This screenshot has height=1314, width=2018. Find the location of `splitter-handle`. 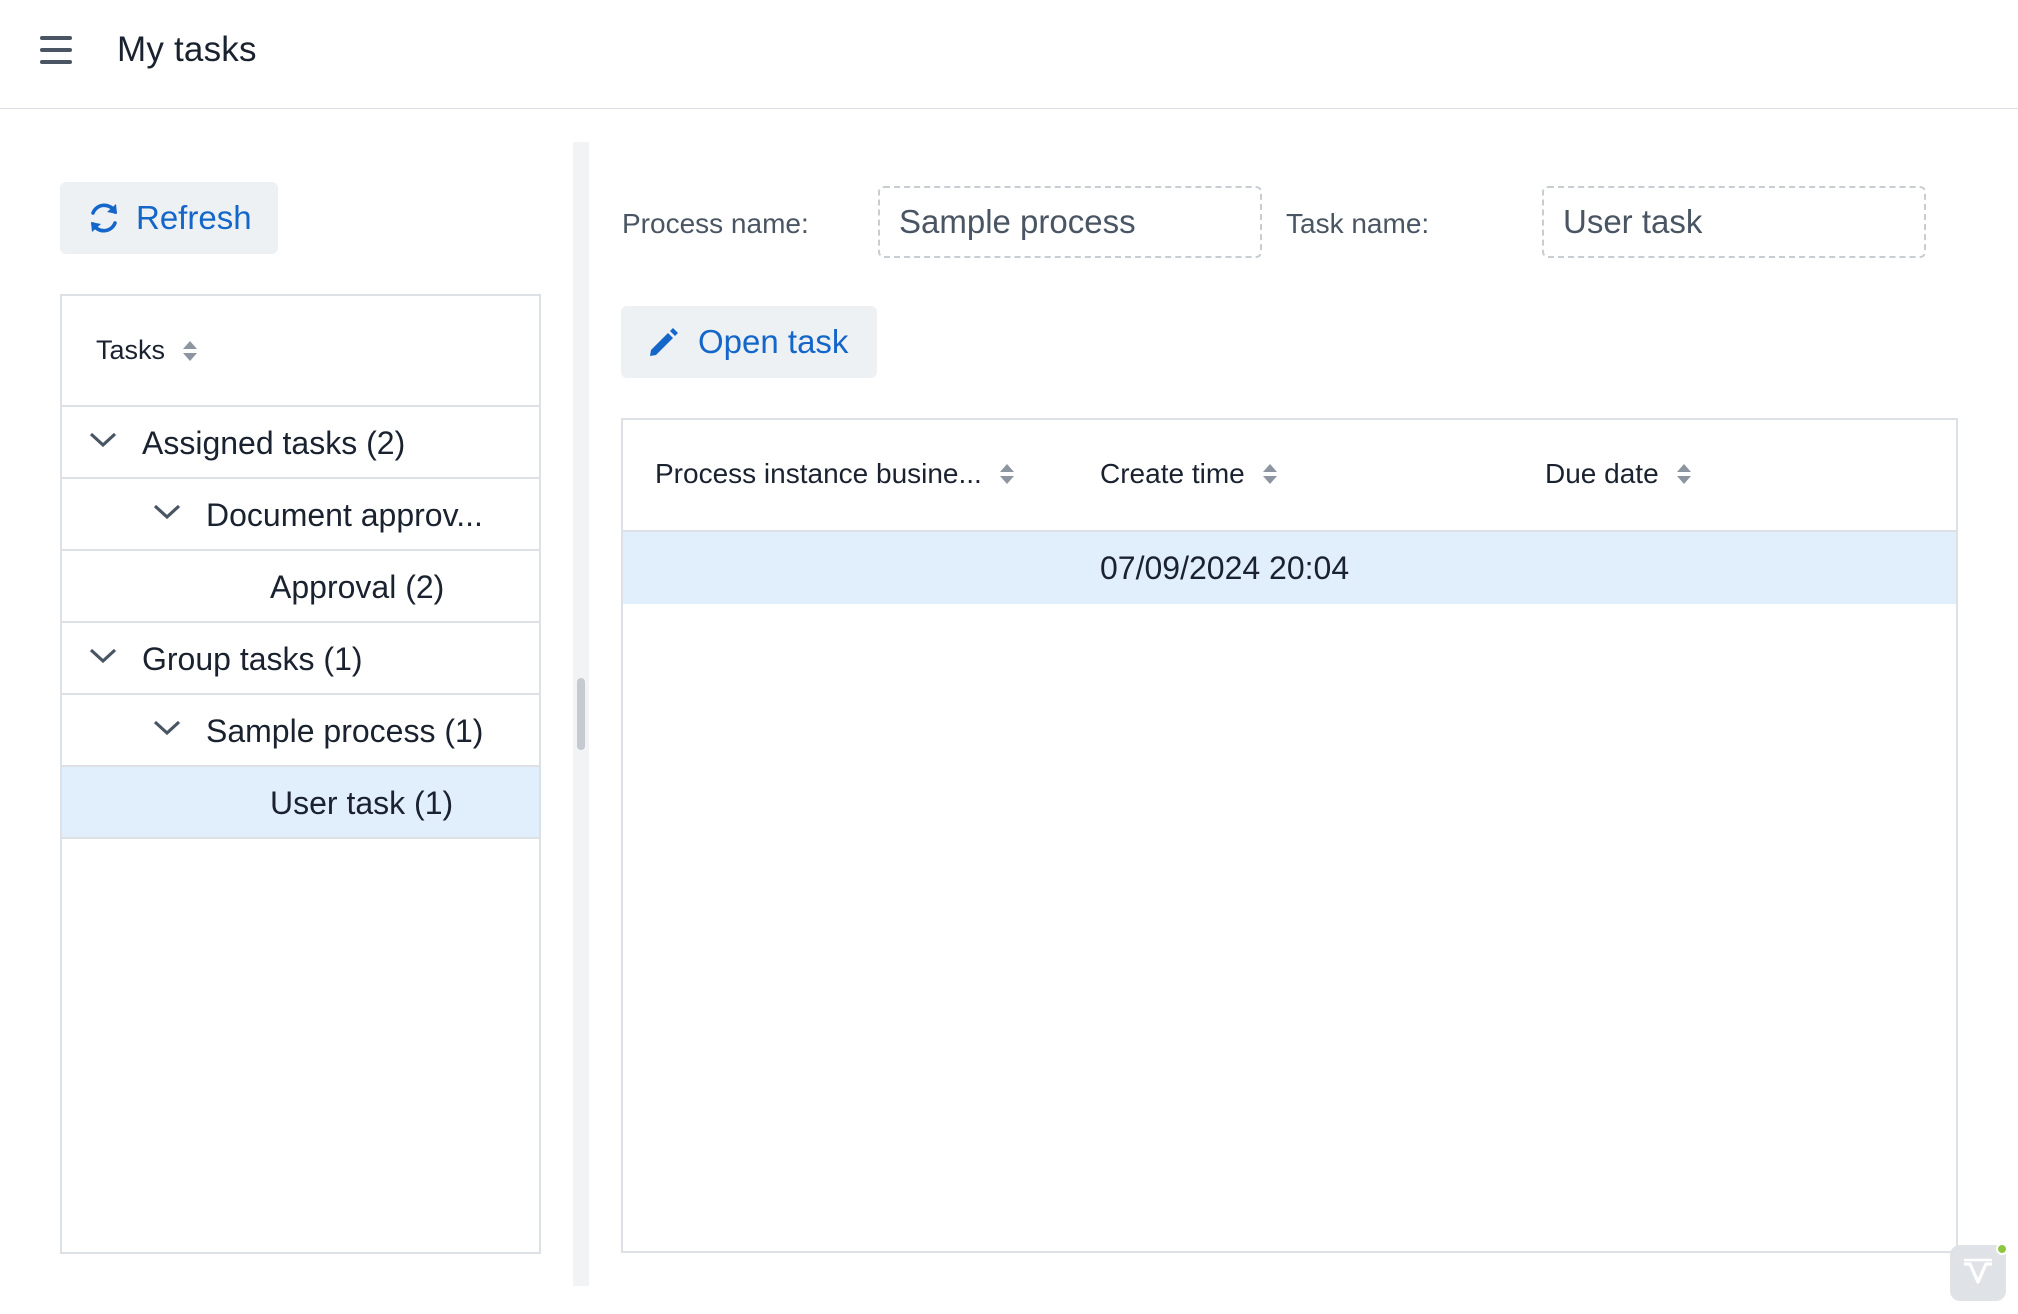

splitter-handle is located at coordinates (581, 714).